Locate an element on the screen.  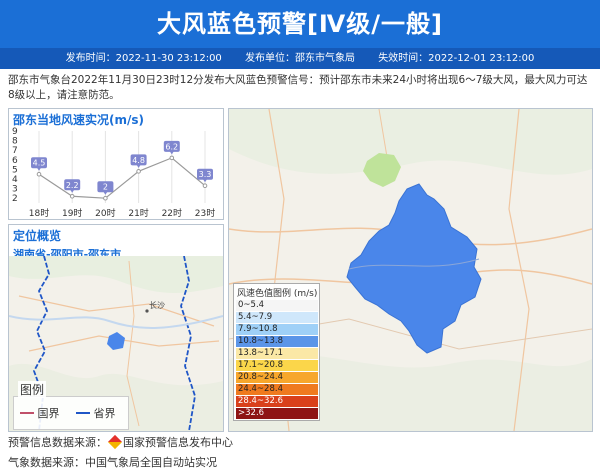
data-label-text: 3.3 is located at coordinates (205, 174).